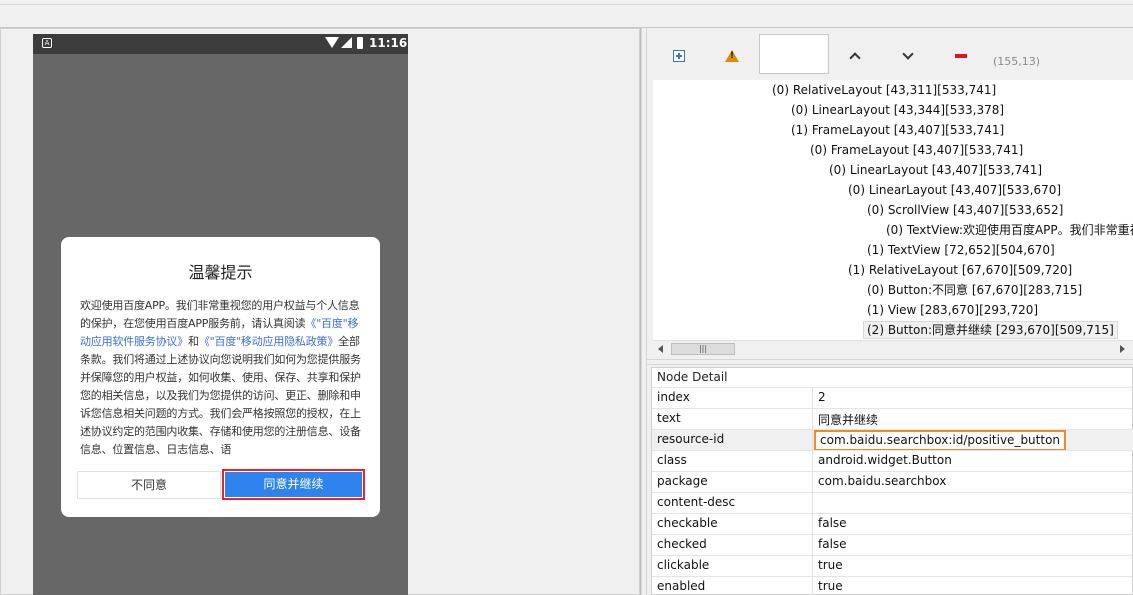 This screenshot has width=1133, height=595. I want to click on detail-row-content-desc: content-desc, so click(892, 503).